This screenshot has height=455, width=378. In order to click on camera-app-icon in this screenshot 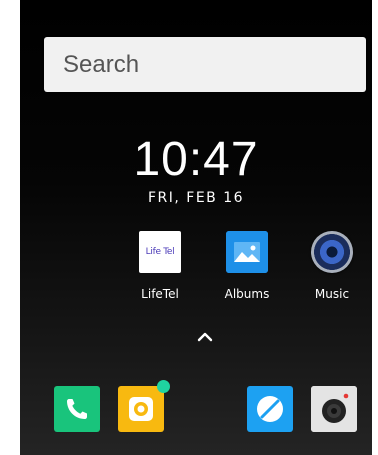, I will do `click(144, 406)`.